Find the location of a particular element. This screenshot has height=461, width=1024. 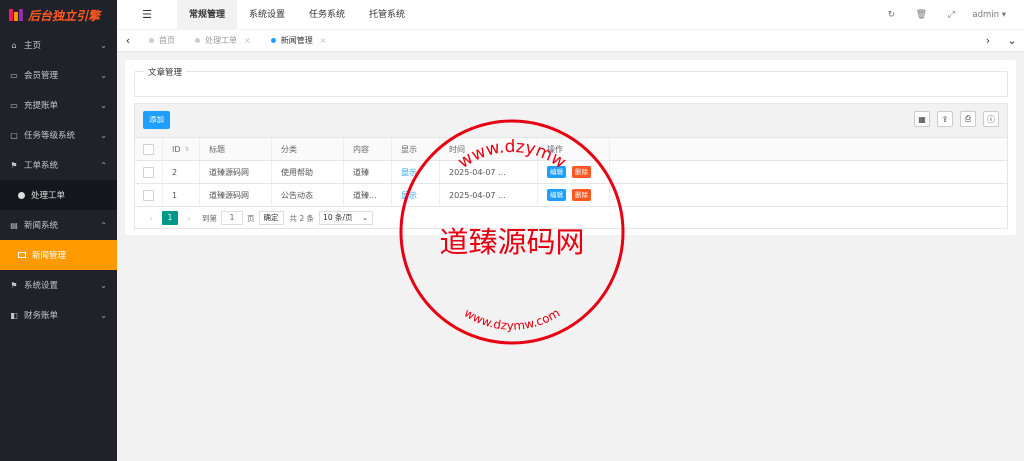

sidebar-item-tickets: ⚑ 工单系统 ⌃ is located at coordinates (58, 165).